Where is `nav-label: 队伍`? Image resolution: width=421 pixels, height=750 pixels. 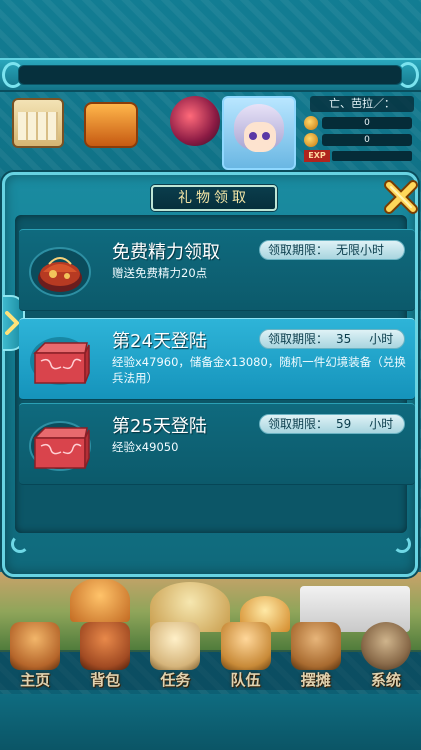
nav-label: 队伍 is located at coordinates (245, 680).